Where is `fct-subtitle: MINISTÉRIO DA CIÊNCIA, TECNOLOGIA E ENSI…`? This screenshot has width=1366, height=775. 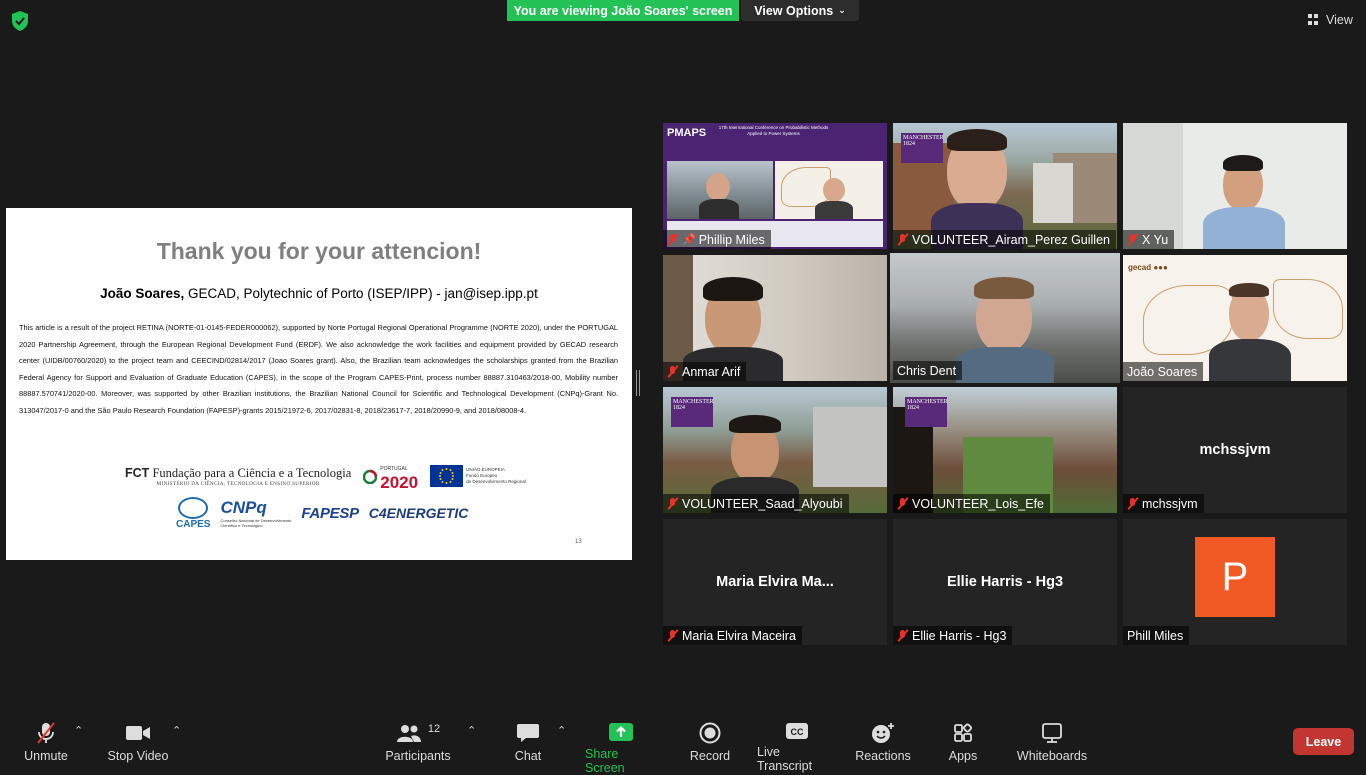
fct-subtitle: MINISTÉRIO DA CIÊNCIA, TECNOLOGIA E ENSI… is located at coordinates (238, 483).